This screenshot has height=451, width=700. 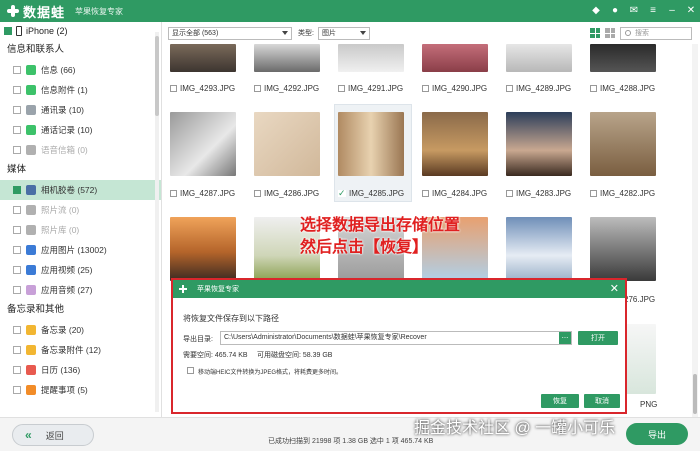 What do you see at coordinates (80, 210) in the screenshot?
I see `sidebar-item: 照片流 (0)` at bounding box center [80, 210].